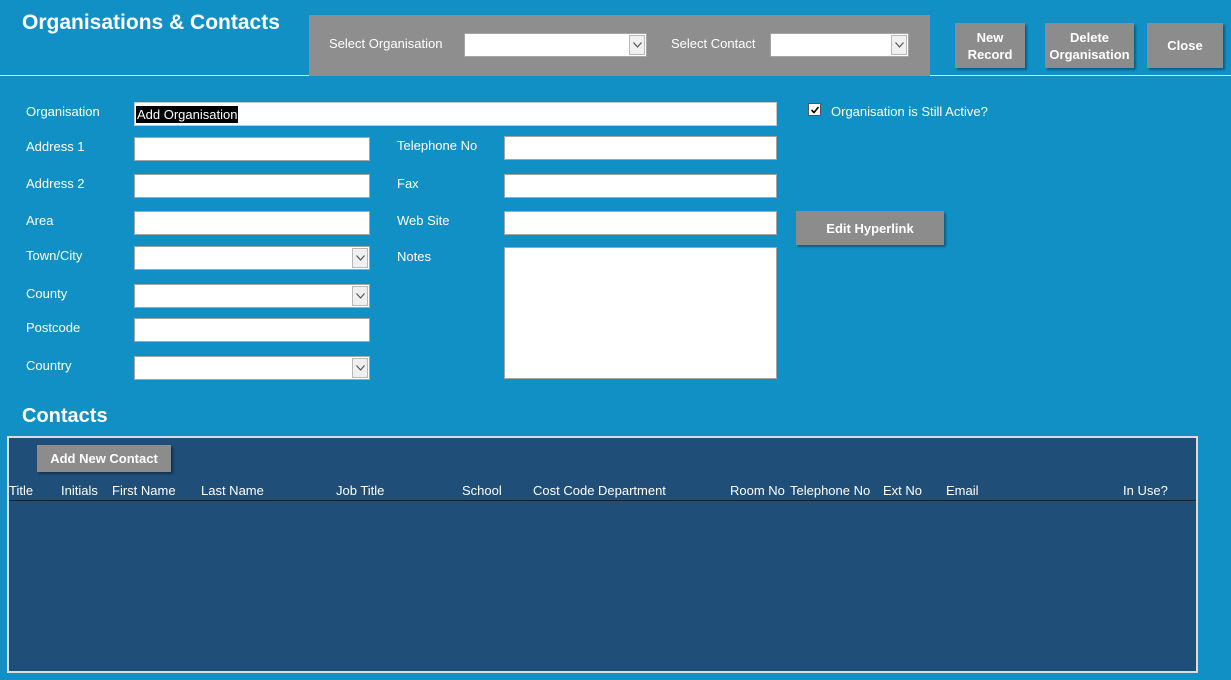 This screenshot has height=680, width=1231. What do you see at coordinates (482, 490) in the screenshot?
I see `col-school: School` at bounding box center [482, 490].